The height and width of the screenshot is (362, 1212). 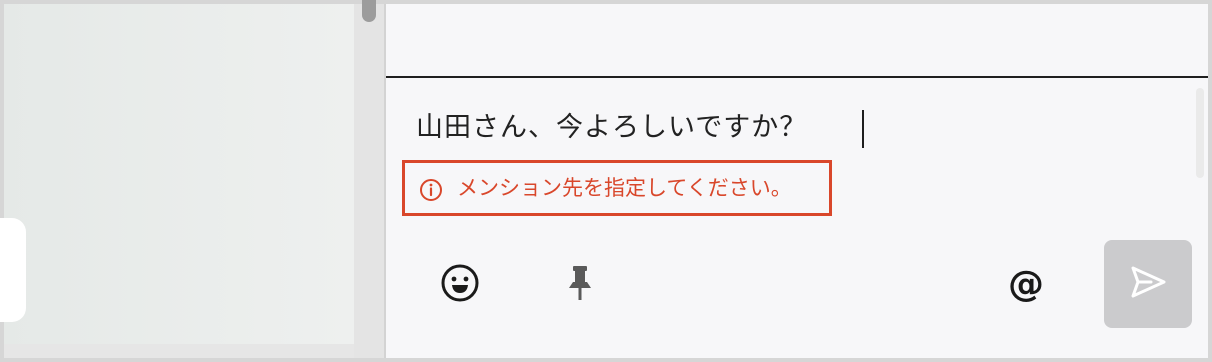 I want to click on validation-error: メンション先を指定してください。, so click(x=617, y=188).